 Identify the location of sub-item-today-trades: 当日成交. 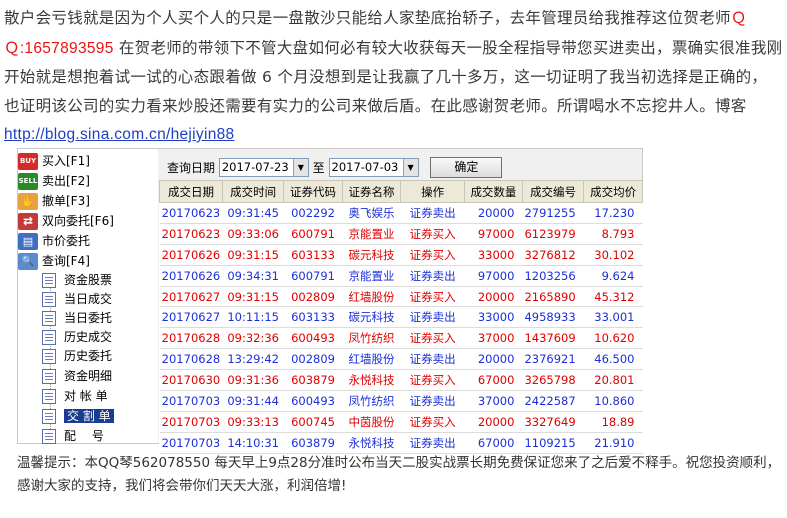
(77, 299).